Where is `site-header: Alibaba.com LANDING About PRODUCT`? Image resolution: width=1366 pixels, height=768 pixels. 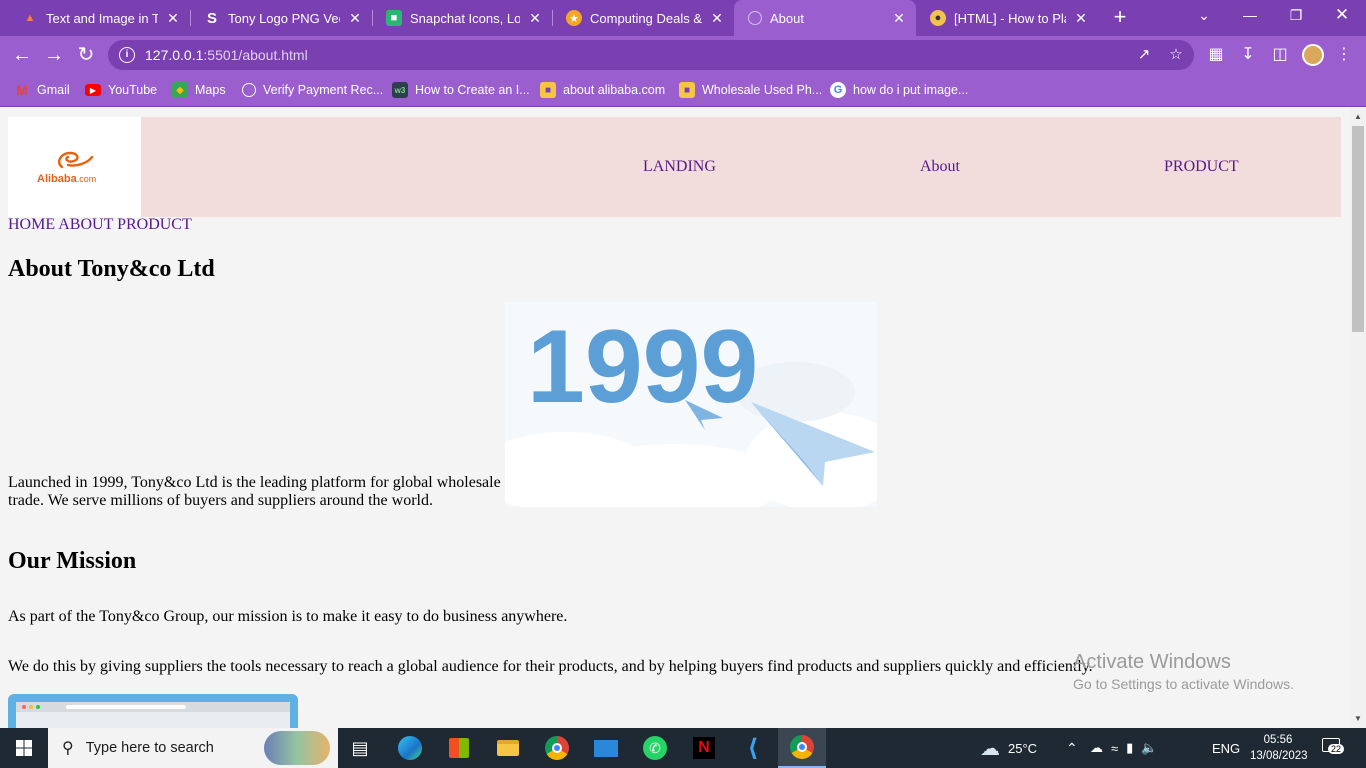 site-header: Alibaba.com LANDING About PRODUCT is located at coordinates (674, 167).